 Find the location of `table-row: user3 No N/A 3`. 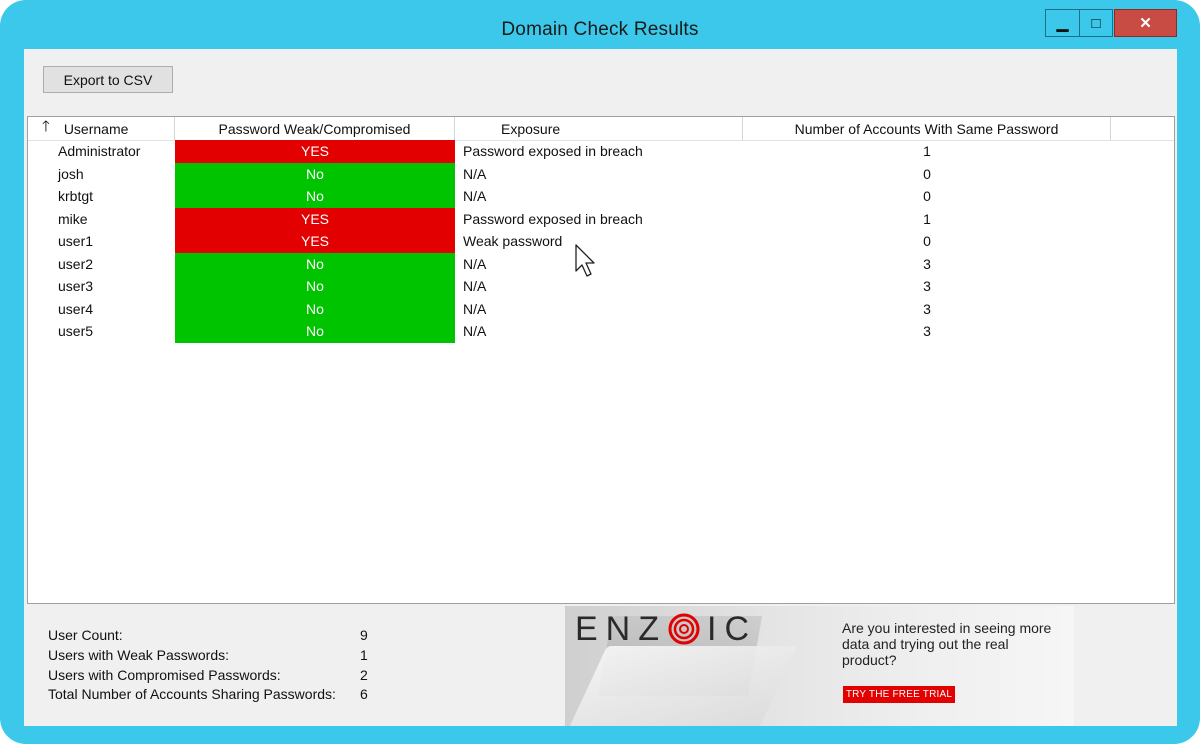

table-row: user3 No N/A 3 is located at coordinates (601, 286).